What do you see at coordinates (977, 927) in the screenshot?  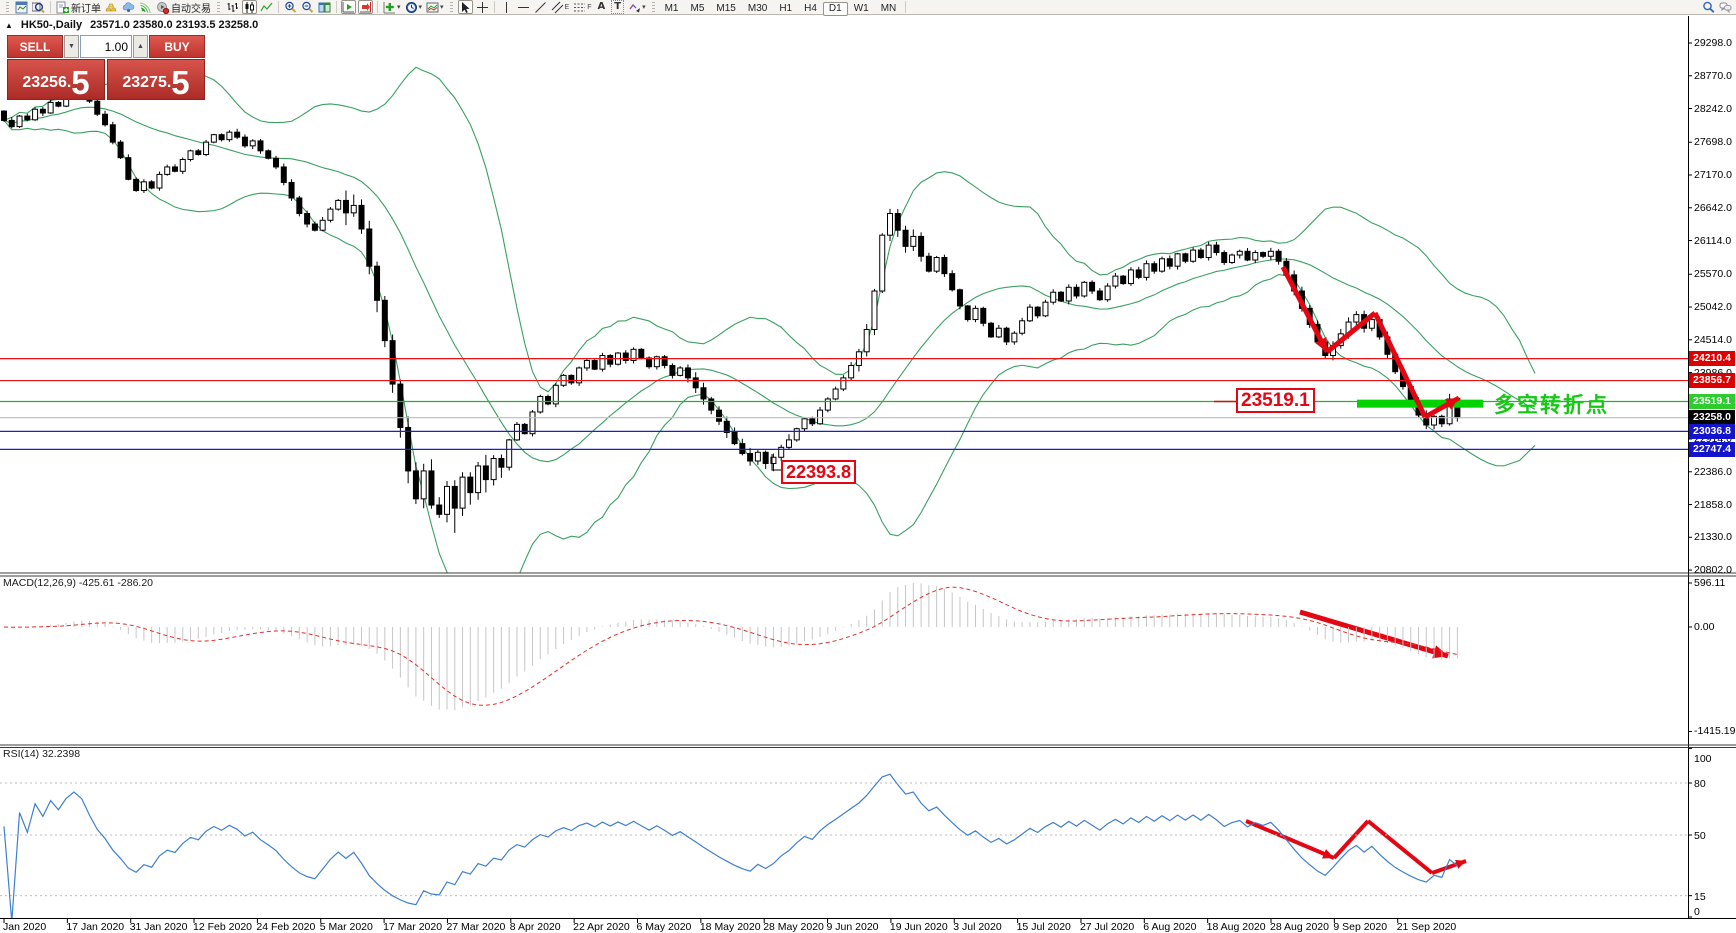 I see `date-label: 3 Jul 2020` at bounding box center [977, 927].